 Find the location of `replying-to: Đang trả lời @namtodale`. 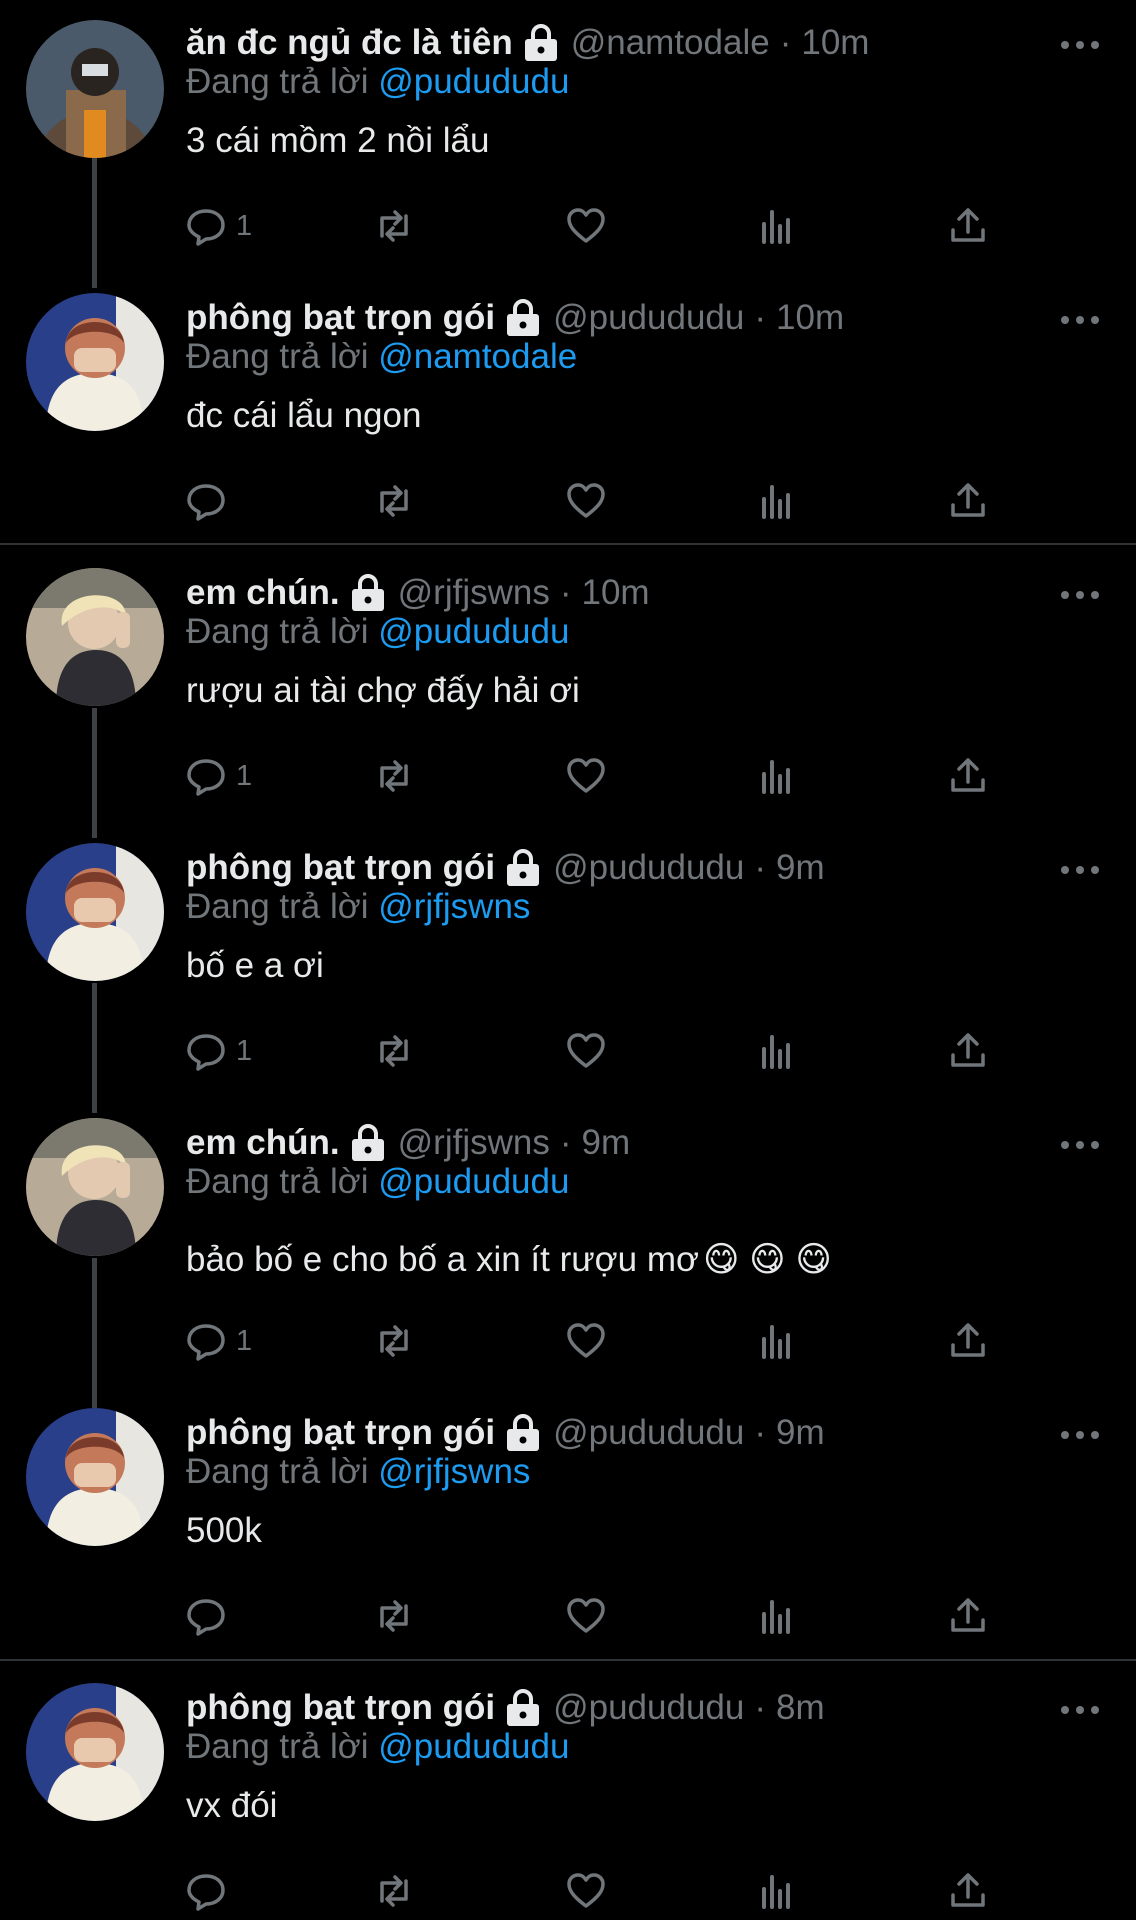

replying-to: Đang trả lời @namtodale is located at coordinates (381, 357).